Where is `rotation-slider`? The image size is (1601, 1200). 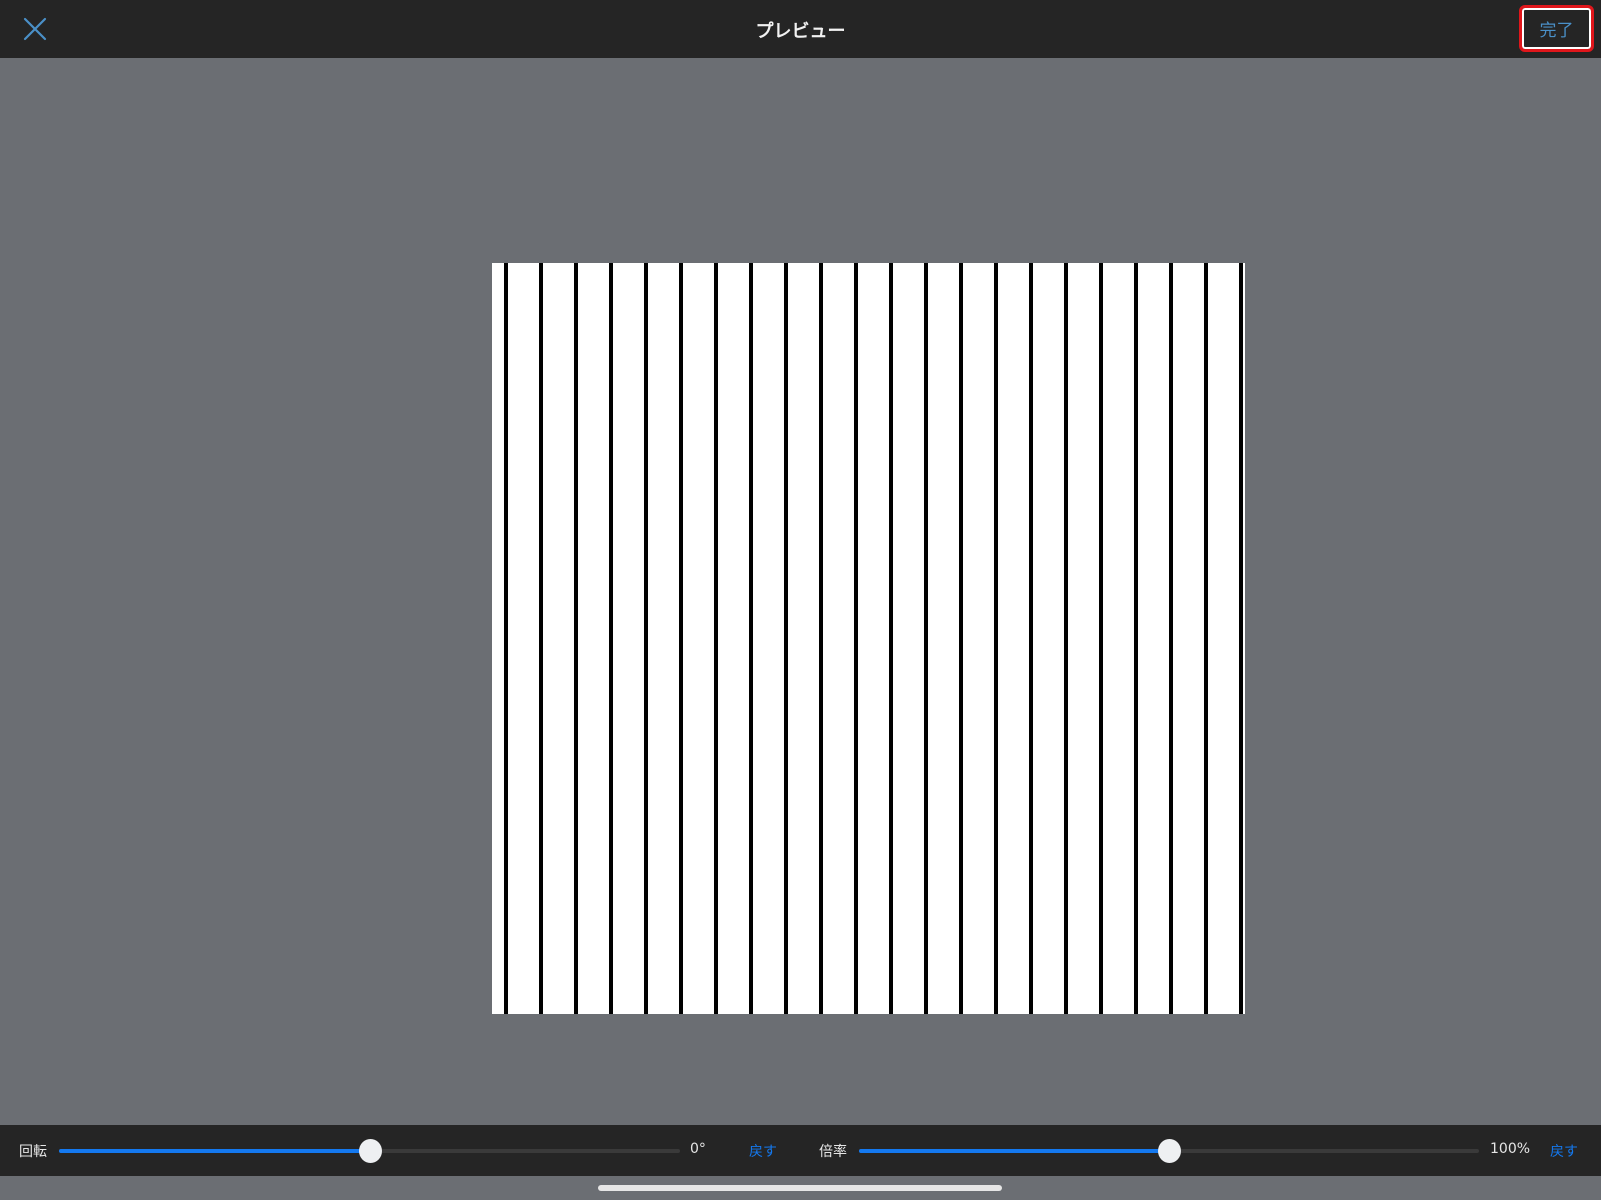
rotation-slider is located at coordinates (369, 1151).